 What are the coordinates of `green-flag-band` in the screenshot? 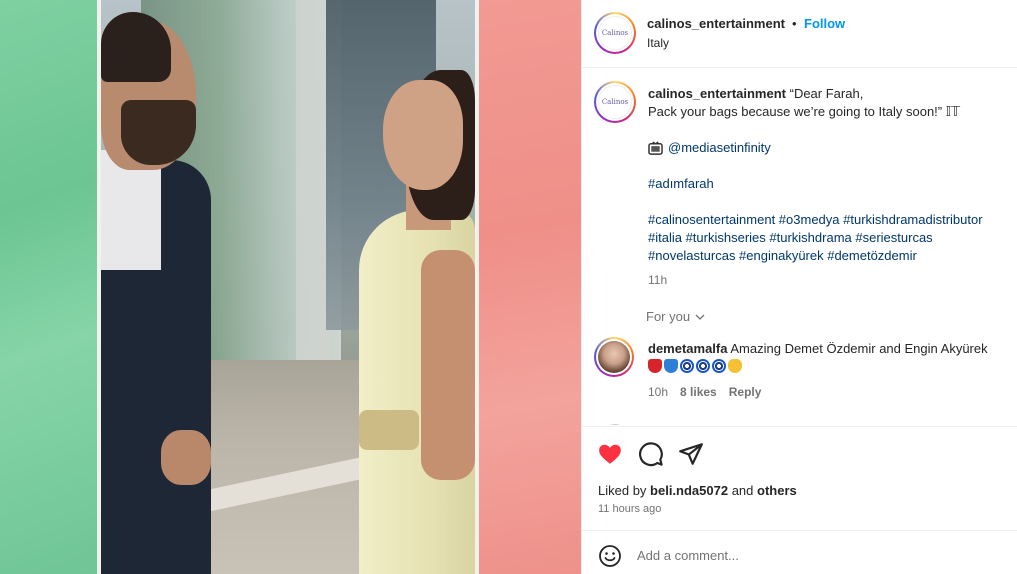 It's located at (48, 287).